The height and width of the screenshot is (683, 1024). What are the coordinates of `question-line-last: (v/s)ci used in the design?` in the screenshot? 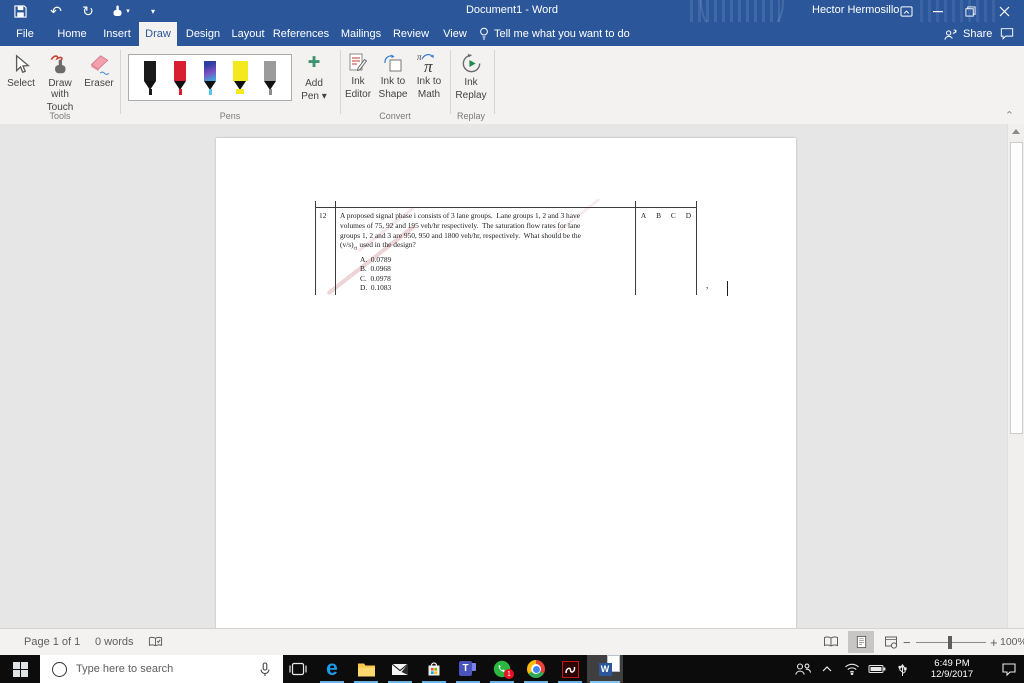 It's located at (378, 246).